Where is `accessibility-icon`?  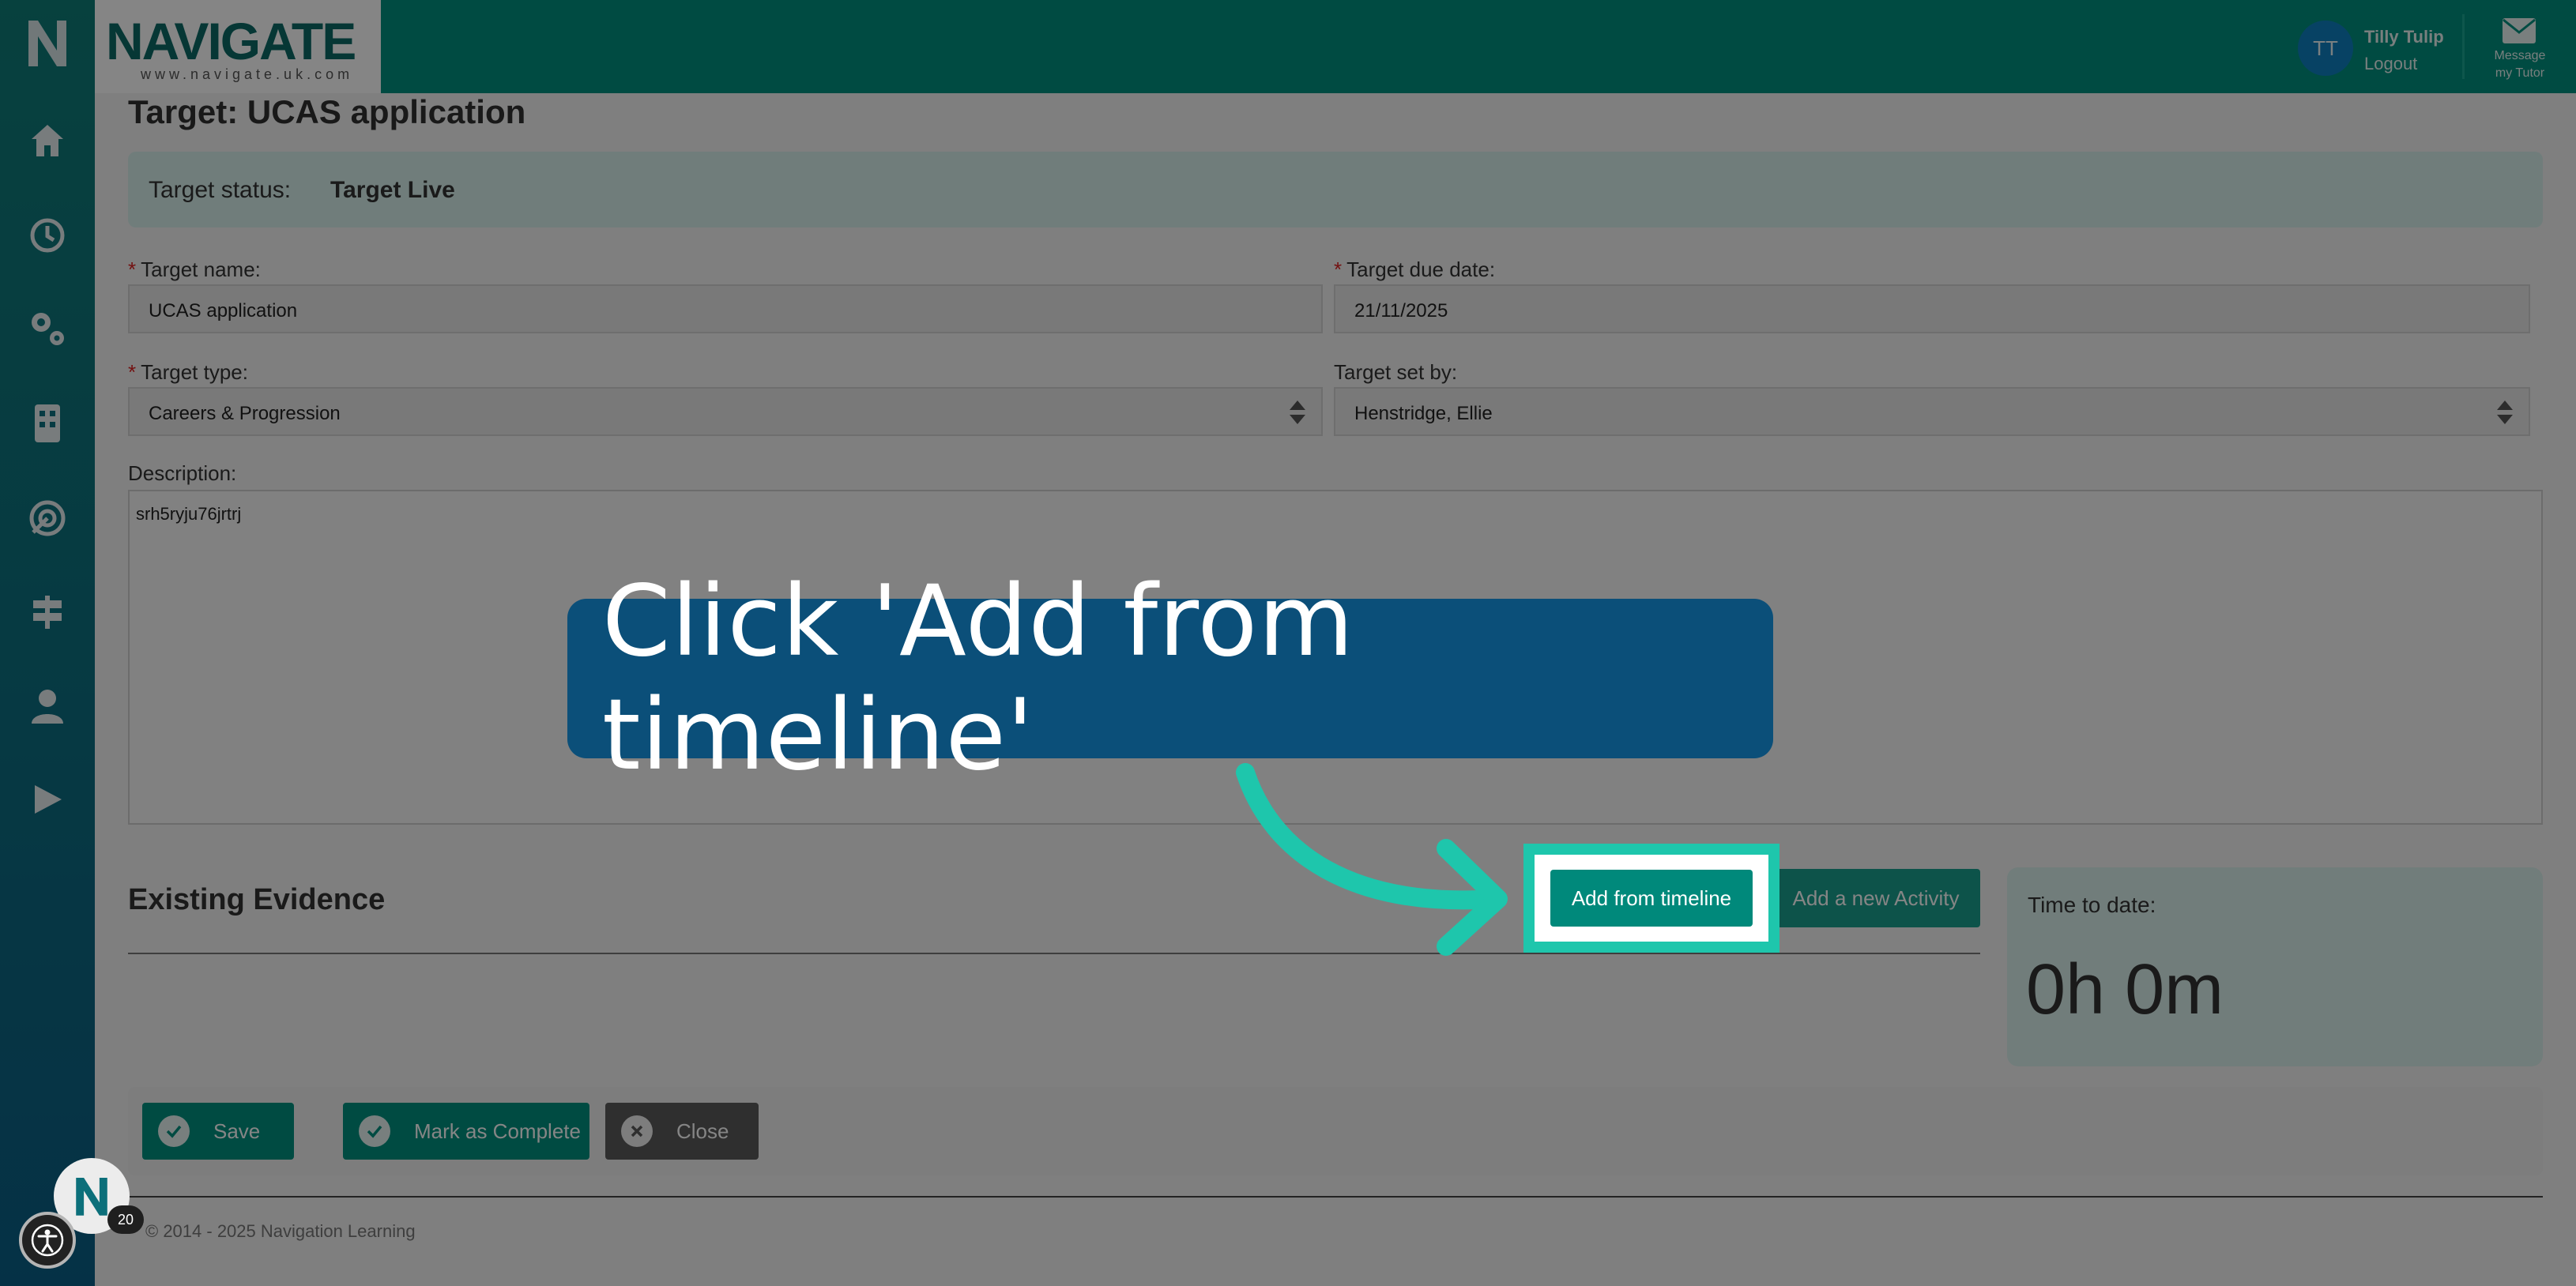 accessibility-icon is located at coordinates (47, 1240).